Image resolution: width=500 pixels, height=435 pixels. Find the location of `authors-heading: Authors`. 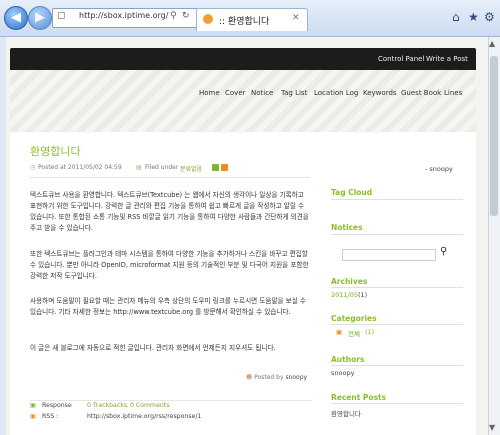

authors-heading: Authors is located at coordinates (348, 359).